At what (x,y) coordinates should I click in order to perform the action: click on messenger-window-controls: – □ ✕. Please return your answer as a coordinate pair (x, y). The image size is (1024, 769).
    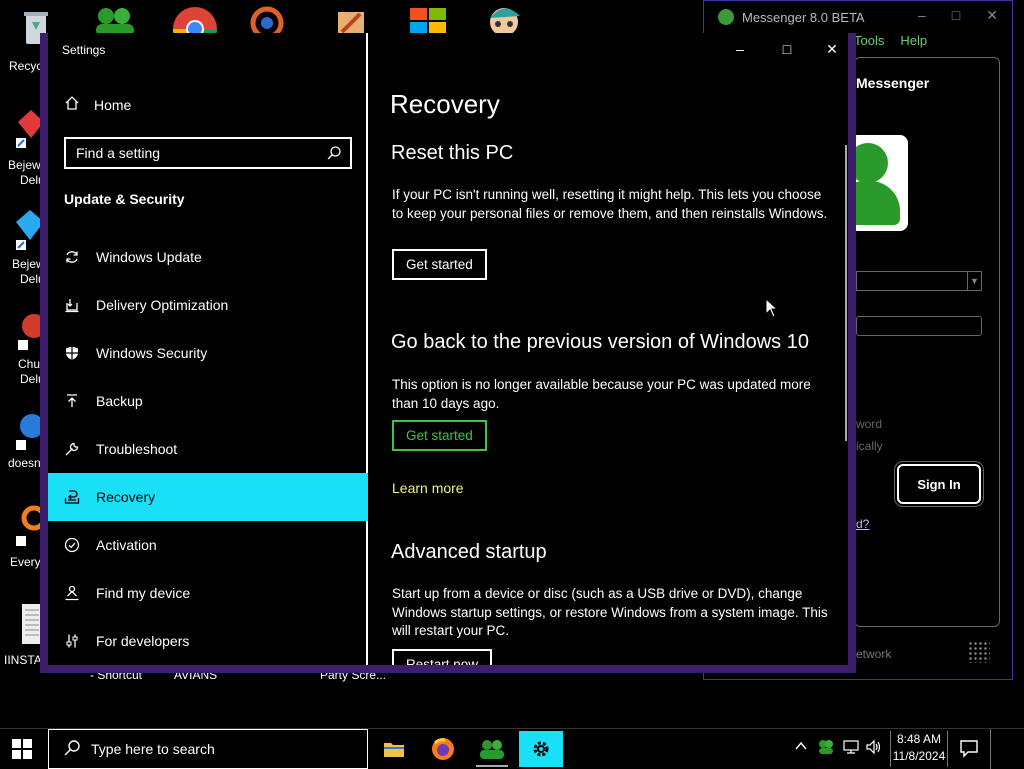
    Looking at the image, I should click on (958, 15).